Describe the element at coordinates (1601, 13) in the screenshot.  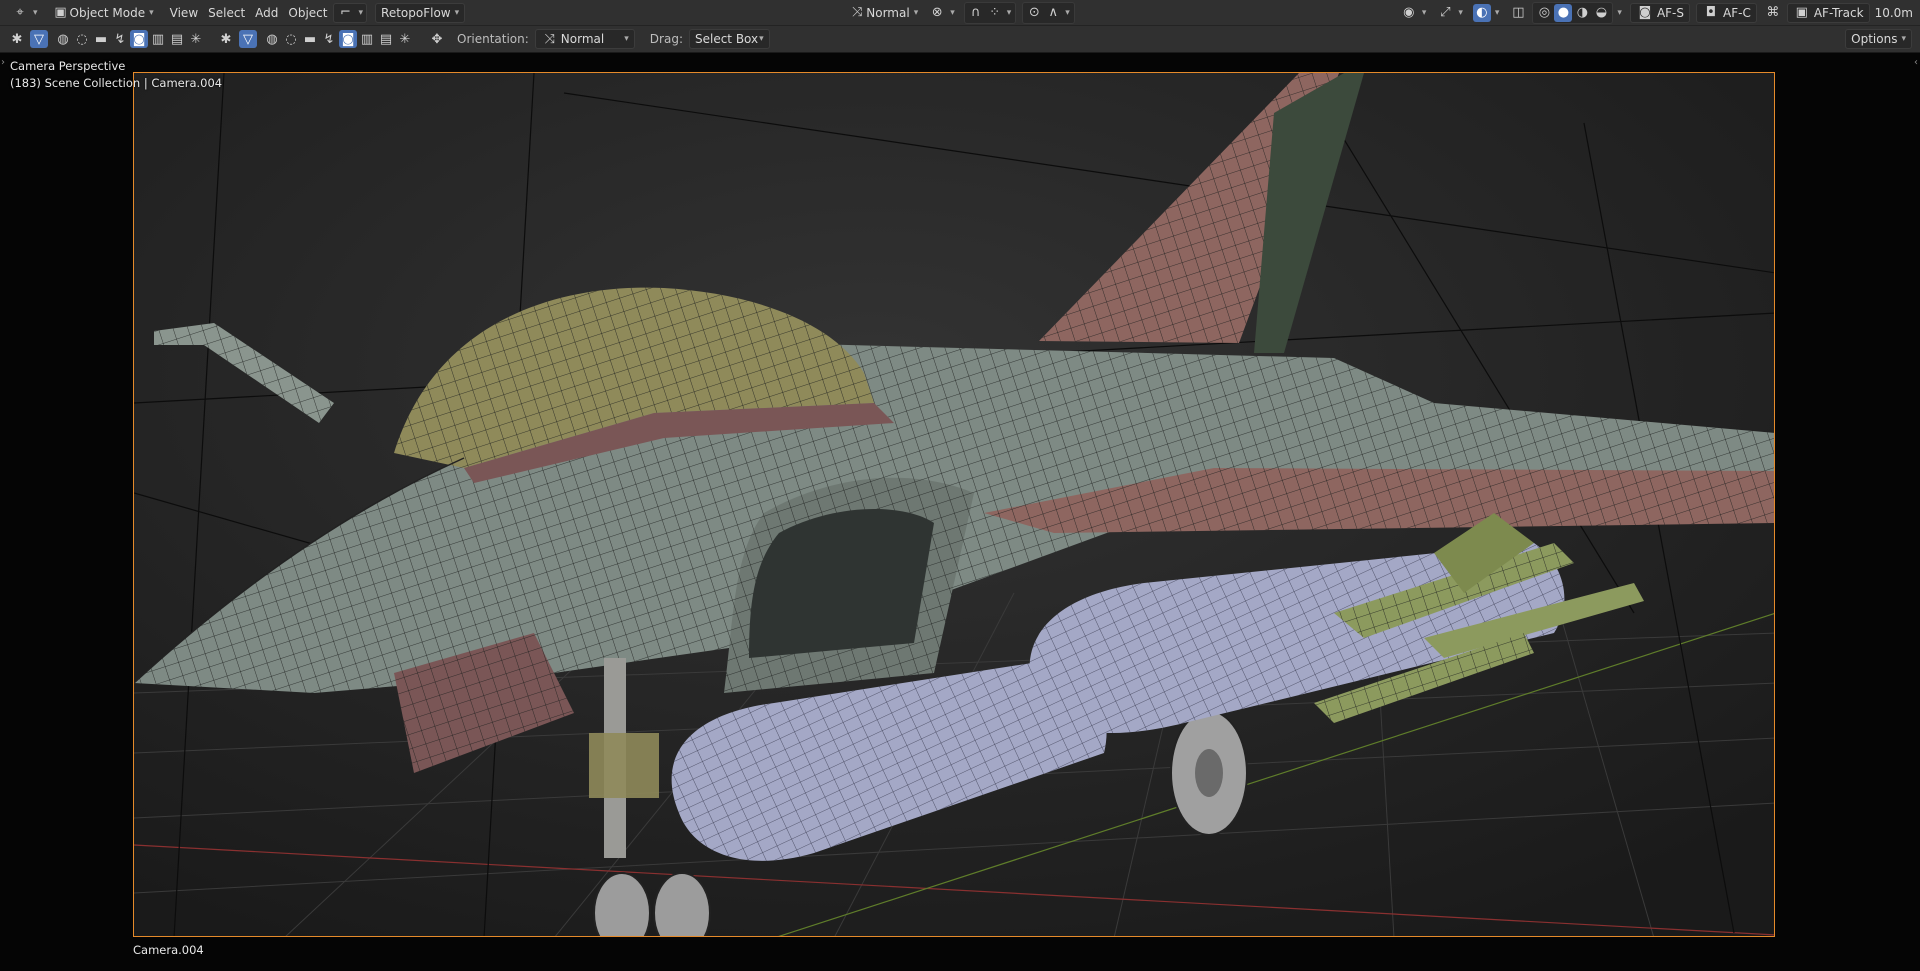
I see `rendered-shading-icon: ◒` at that location.